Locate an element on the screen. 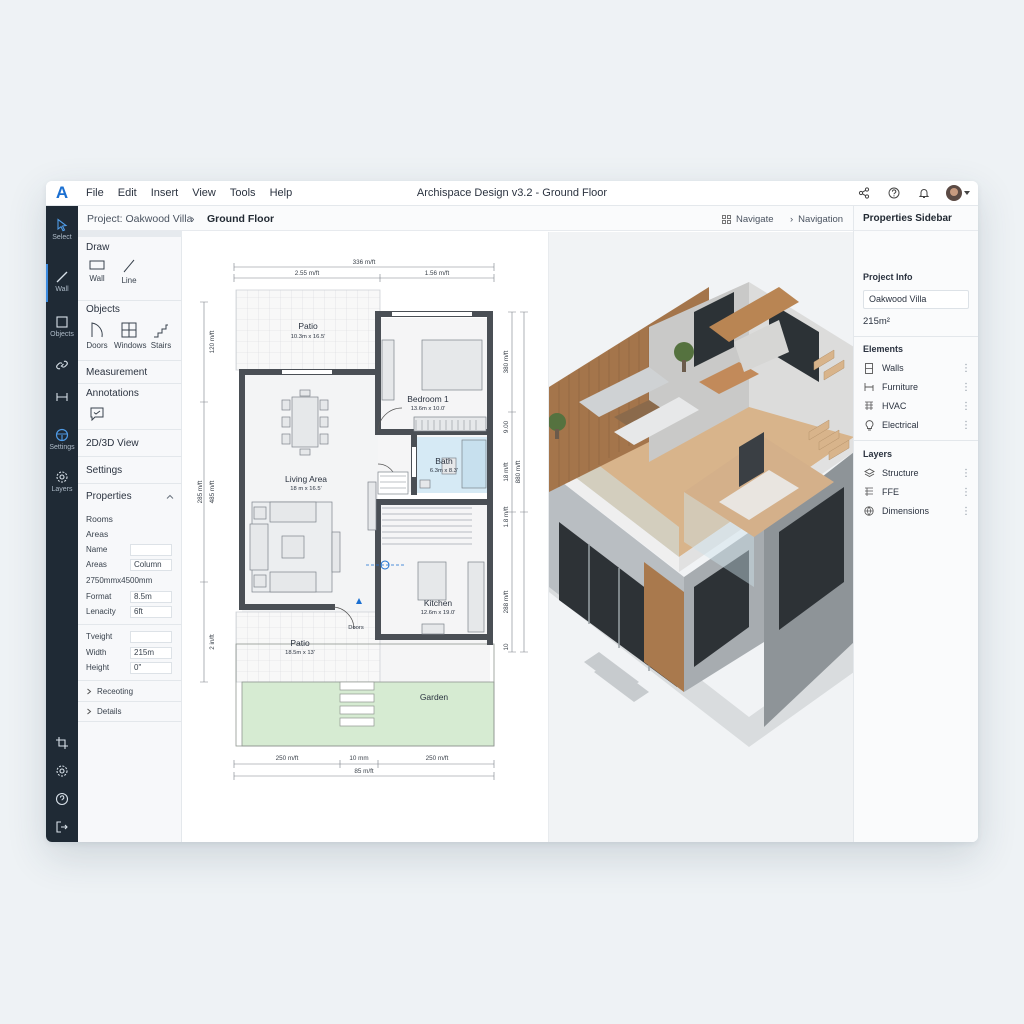  menu-insert: Insert is located at coordinates (165, 193).